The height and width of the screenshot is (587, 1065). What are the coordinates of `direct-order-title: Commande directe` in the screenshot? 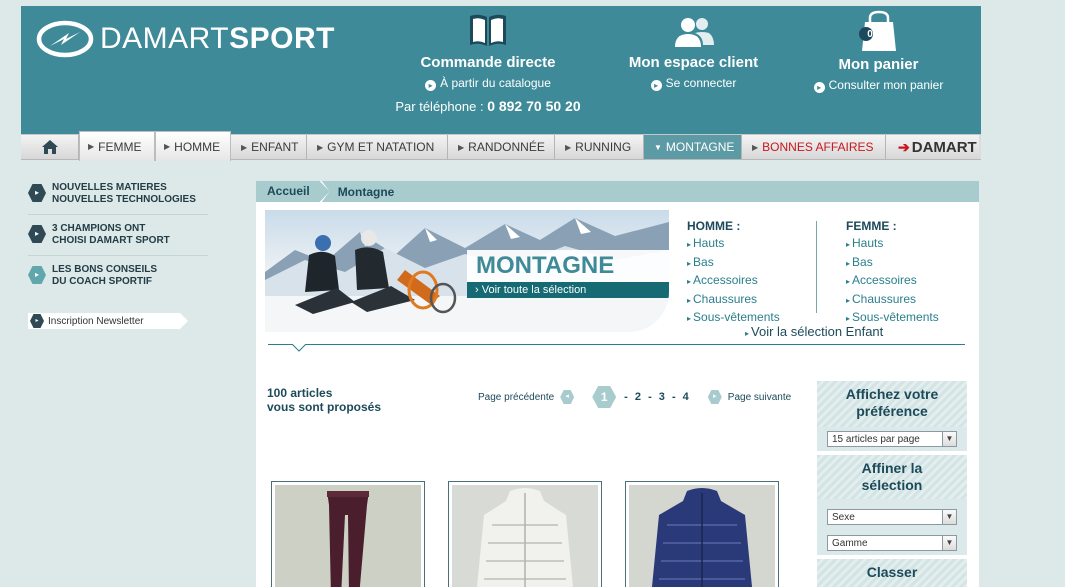 It's located at (488, 62).